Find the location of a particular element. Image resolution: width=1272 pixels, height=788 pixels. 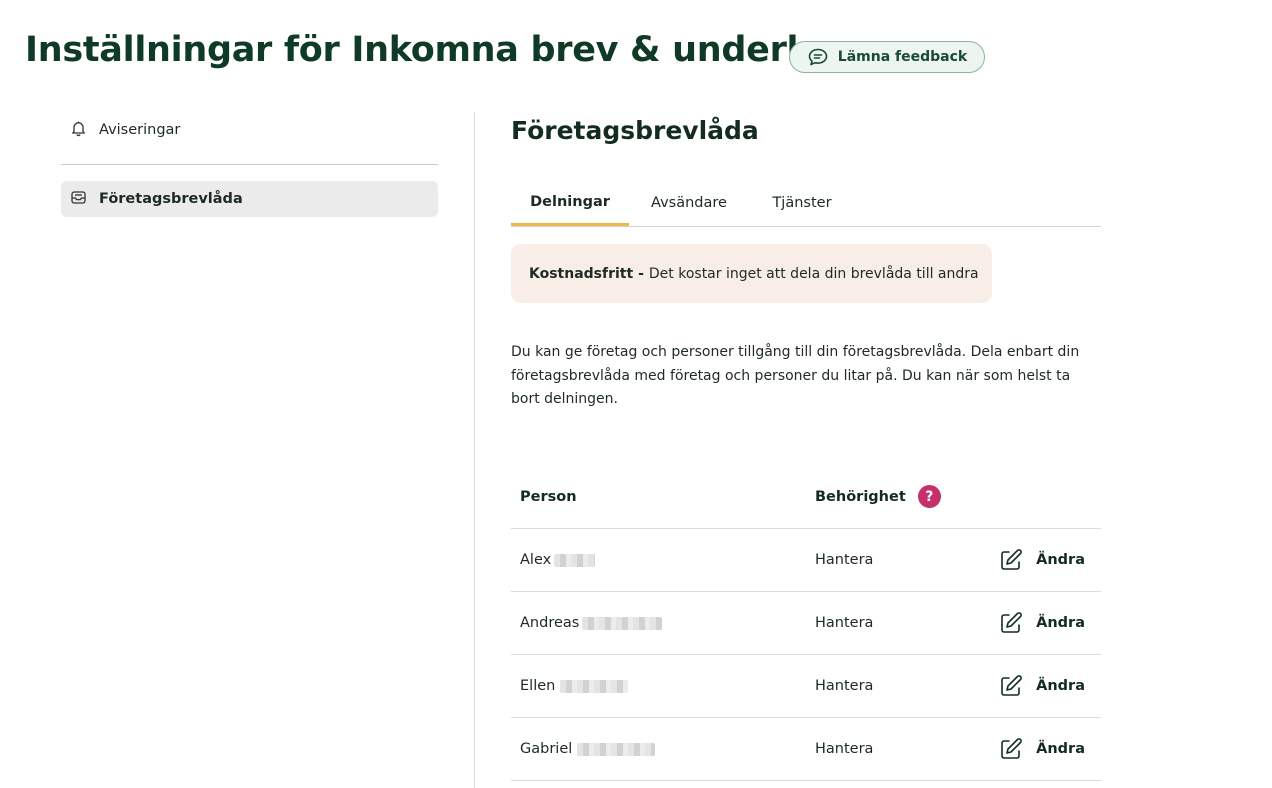

vertical-divider is located at coordinates (474, 450).